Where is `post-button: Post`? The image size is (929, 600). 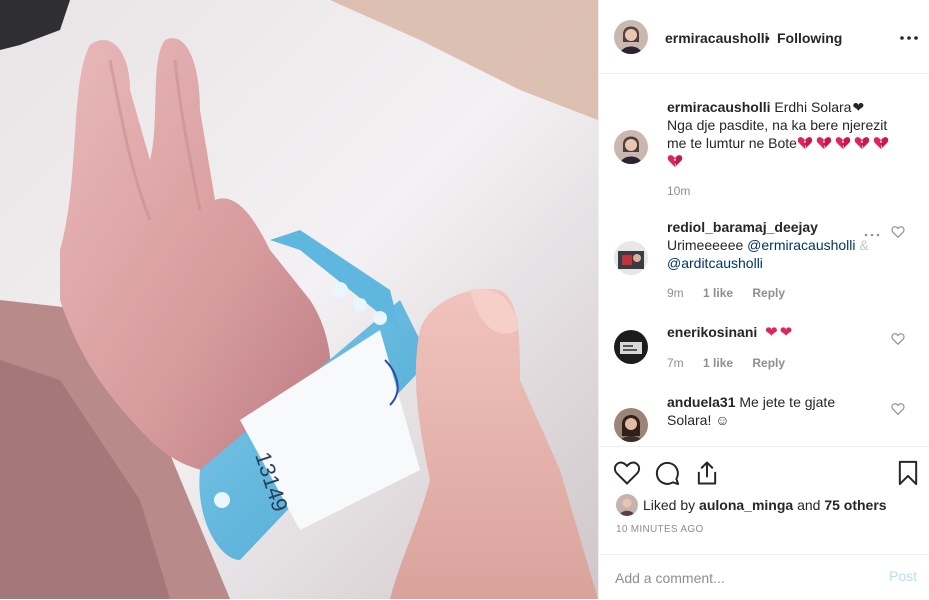 post-button: Post is located at coordinates (903, 576).